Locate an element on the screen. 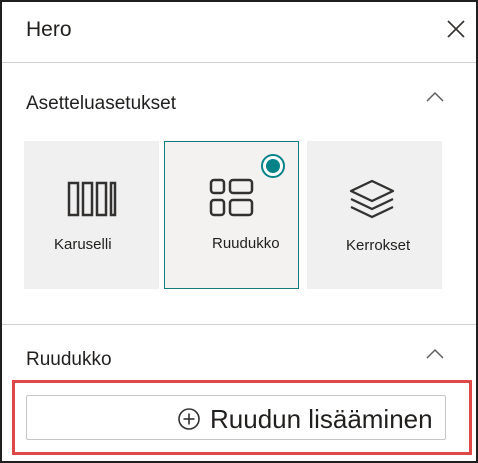 This screenshot has width=478, height=463. add-tile-label: Ruudun lisääminen is located at coordinates (321, 419).